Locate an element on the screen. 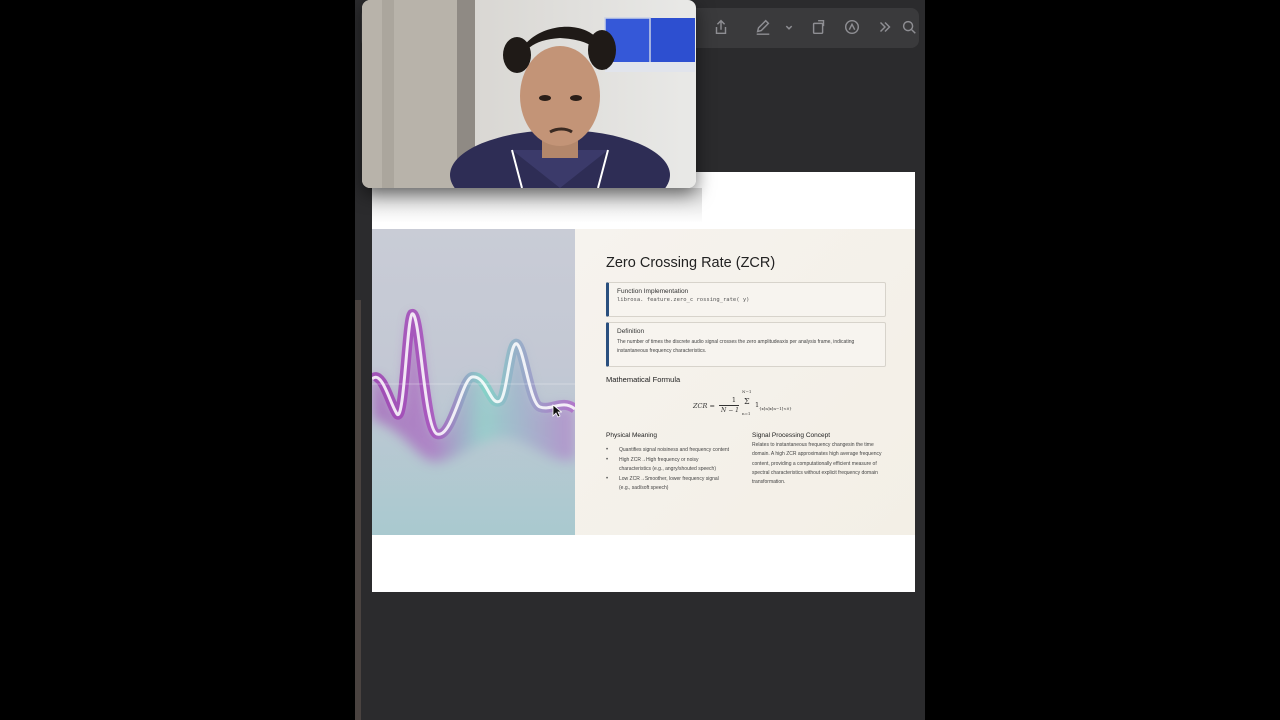 The width and height of the screenshot is (1280, 720). sum-upper: N−1 is located at coordinates (747, 391).